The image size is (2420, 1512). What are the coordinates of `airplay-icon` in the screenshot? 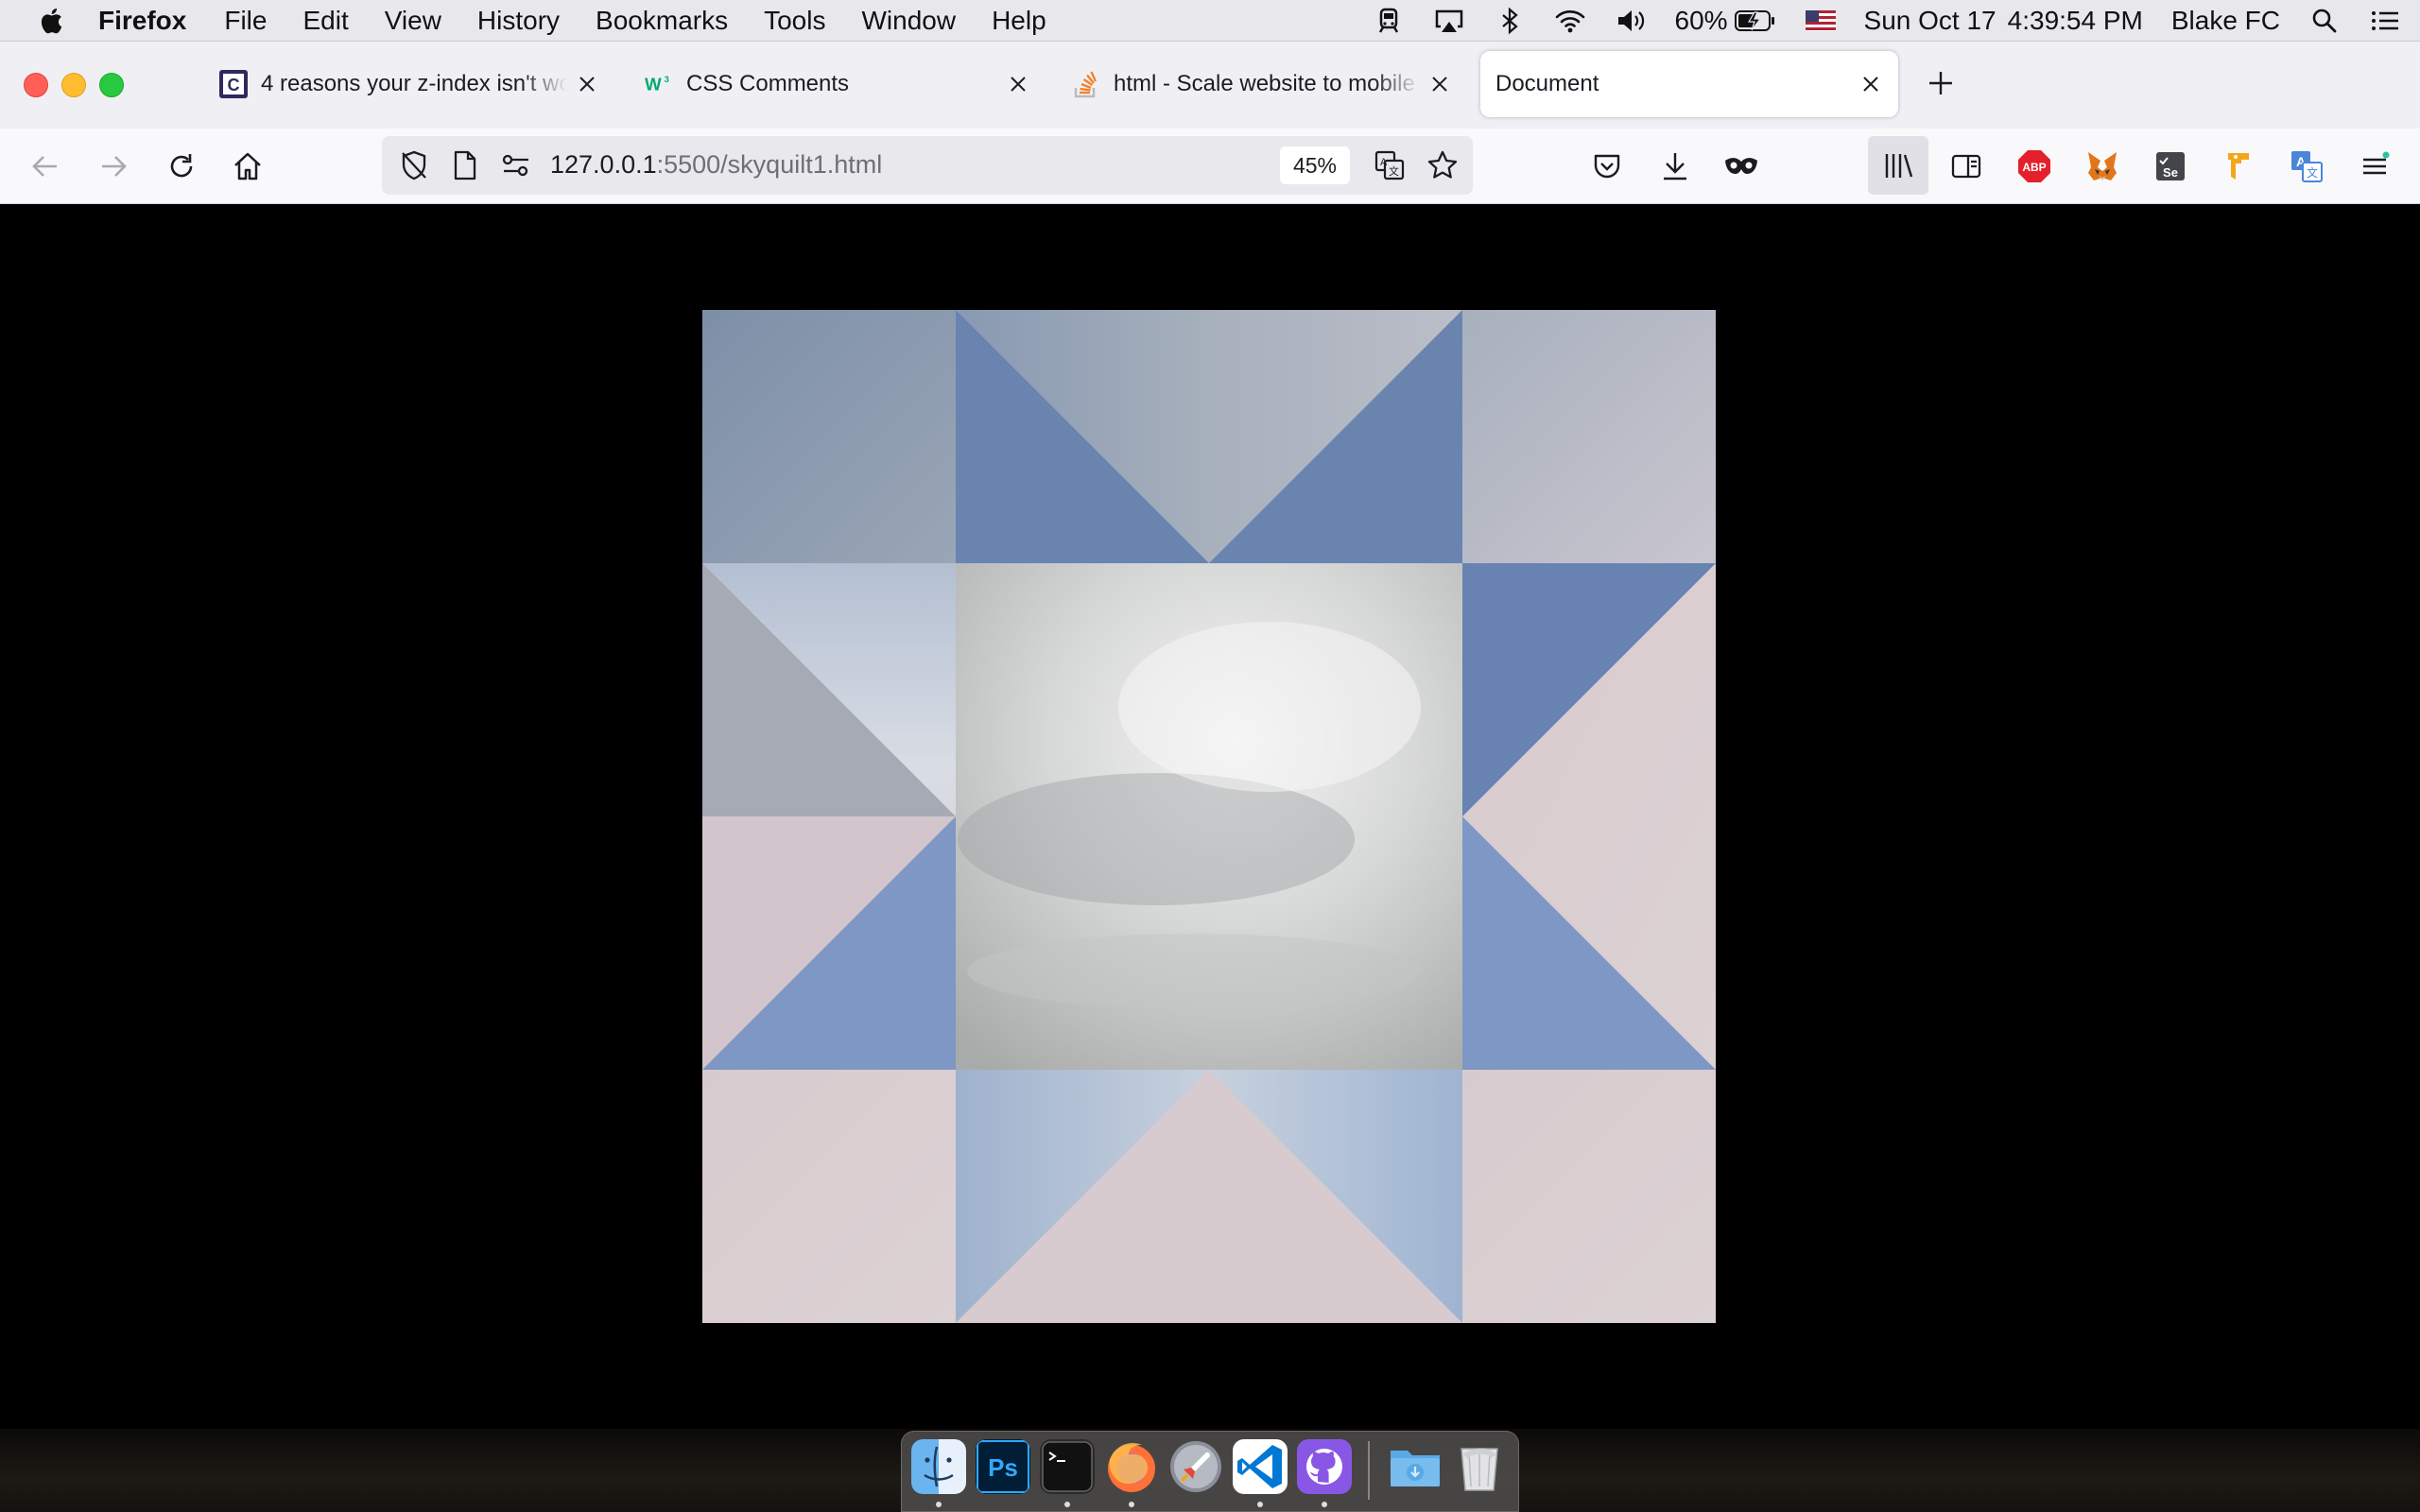 It's located at (1449, 21).